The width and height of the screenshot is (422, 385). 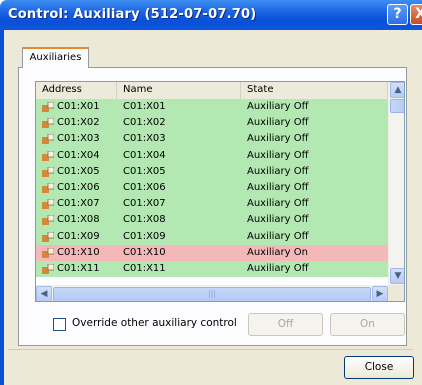 What do you see at coordinates (78, 236) in the screenshot?
I see `row-address: C01:X09` at bounding box center [78, 236].